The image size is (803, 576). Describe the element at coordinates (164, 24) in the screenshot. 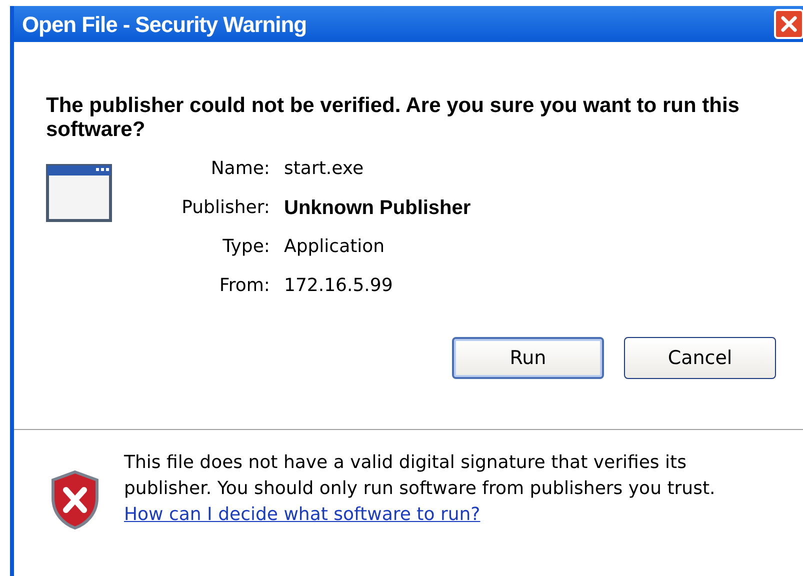

I see `window-title: Open File - Security Warning` at that location.